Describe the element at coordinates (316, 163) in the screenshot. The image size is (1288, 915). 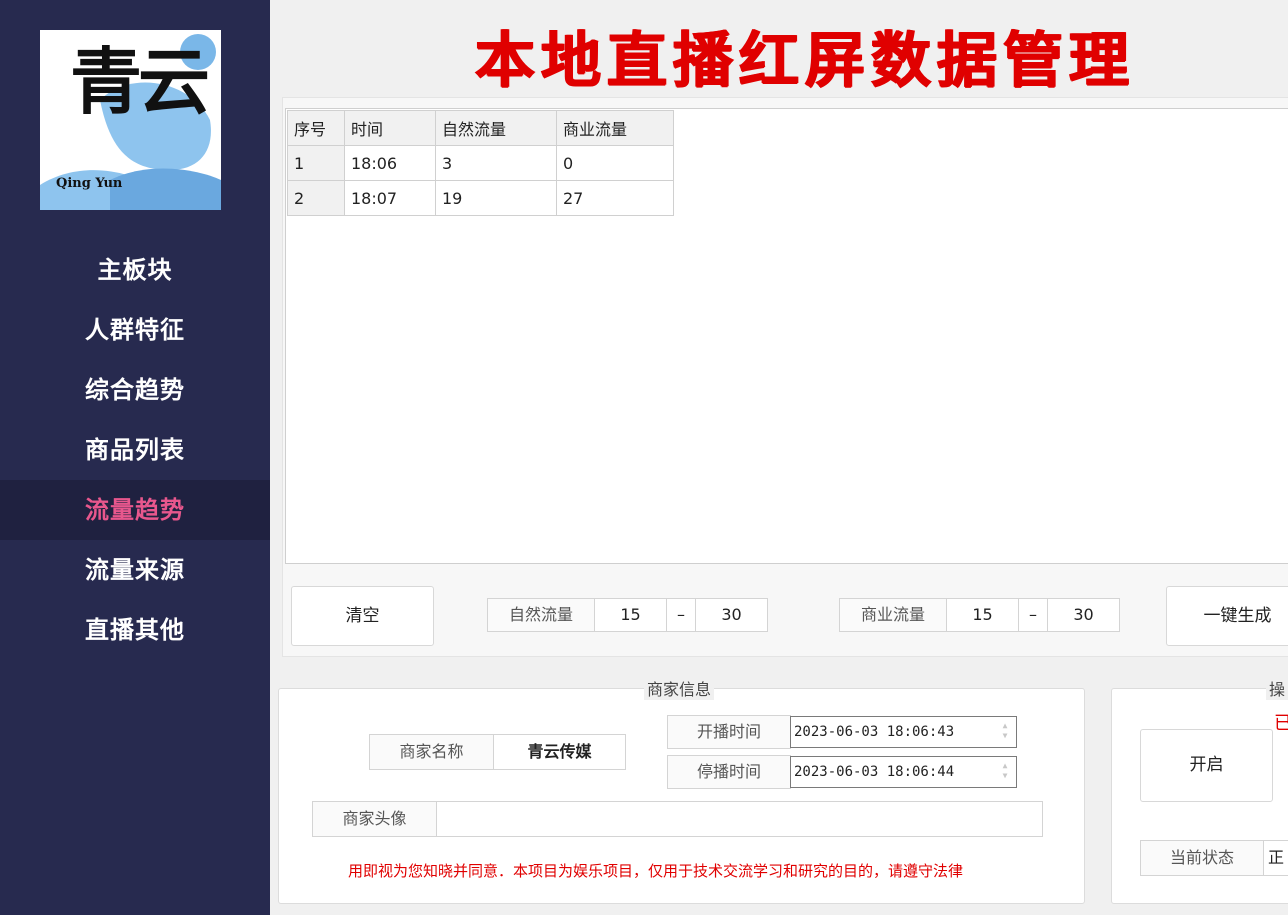
I see `table-cell: 1` at that location.